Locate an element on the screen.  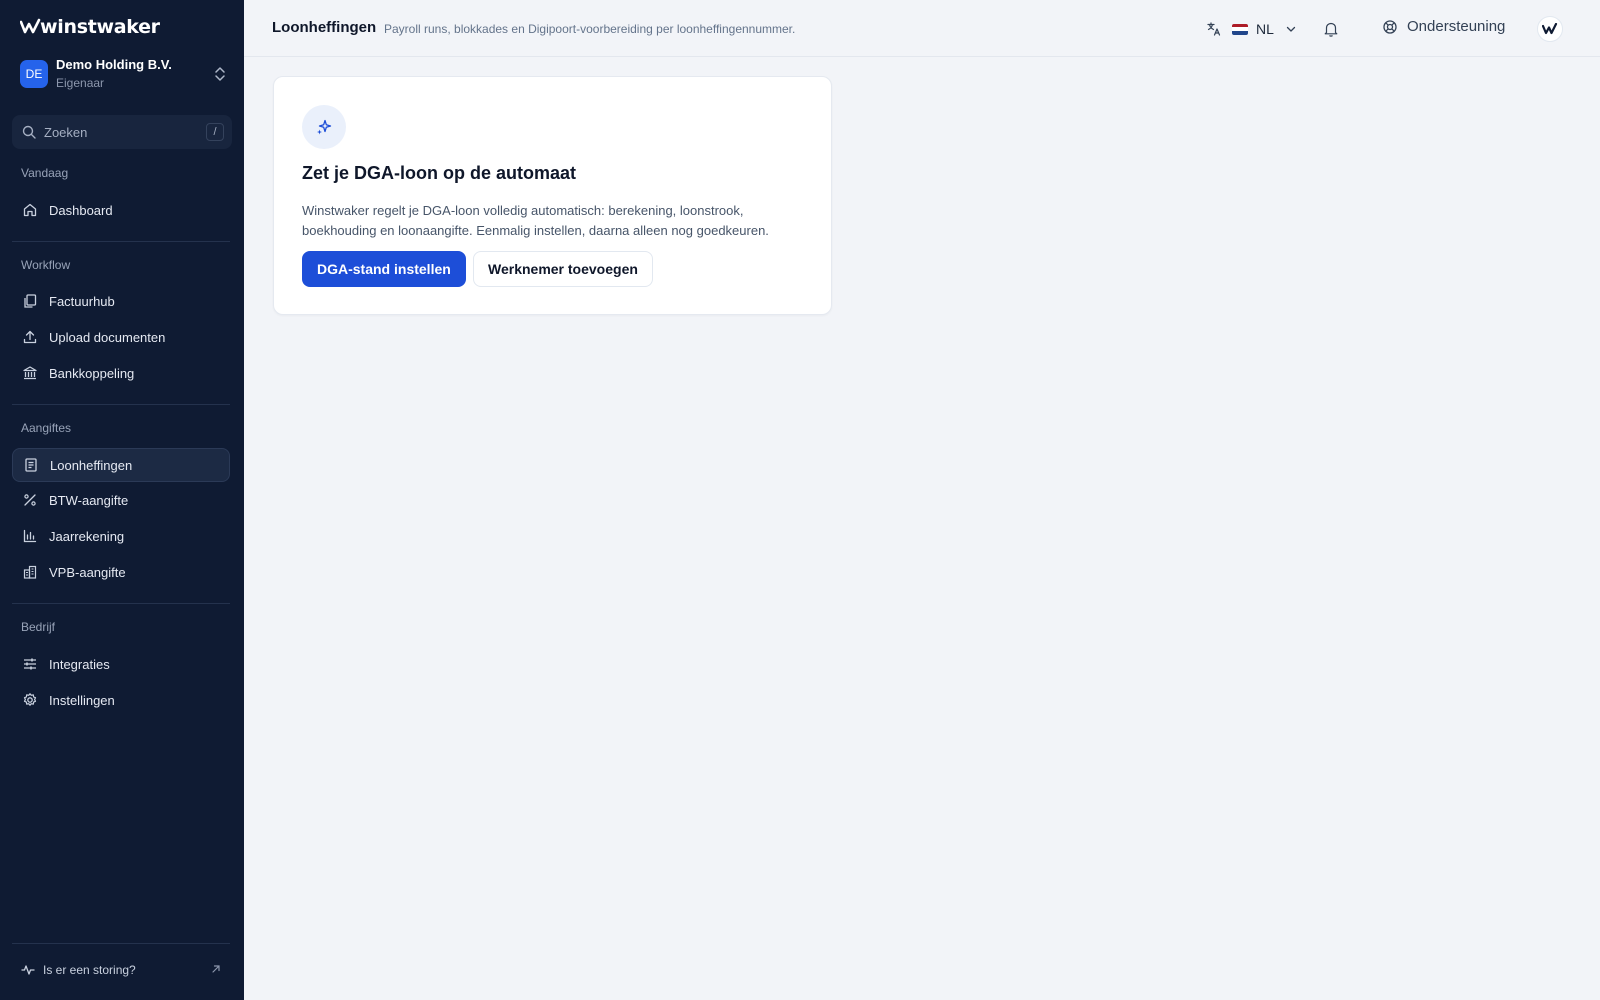
sidebar-item-label: Dashboard is located at coordinates (81, 210).